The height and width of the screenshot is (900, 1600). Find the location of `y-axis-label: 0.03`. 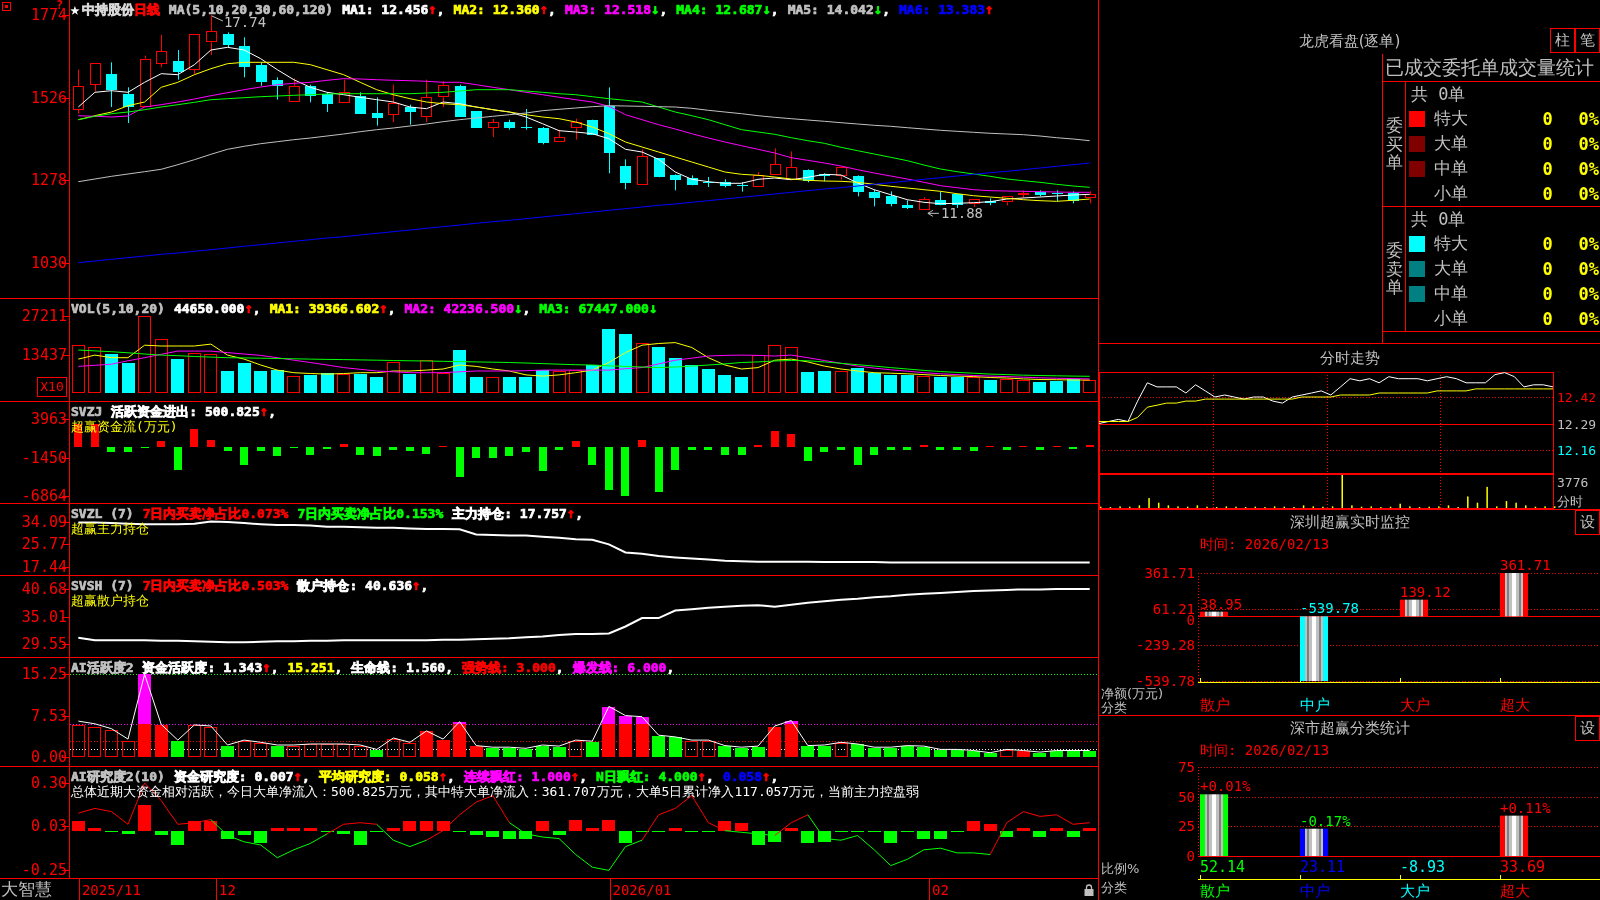

y-axis-label: 0.03 is located at coordinates (48, 825).